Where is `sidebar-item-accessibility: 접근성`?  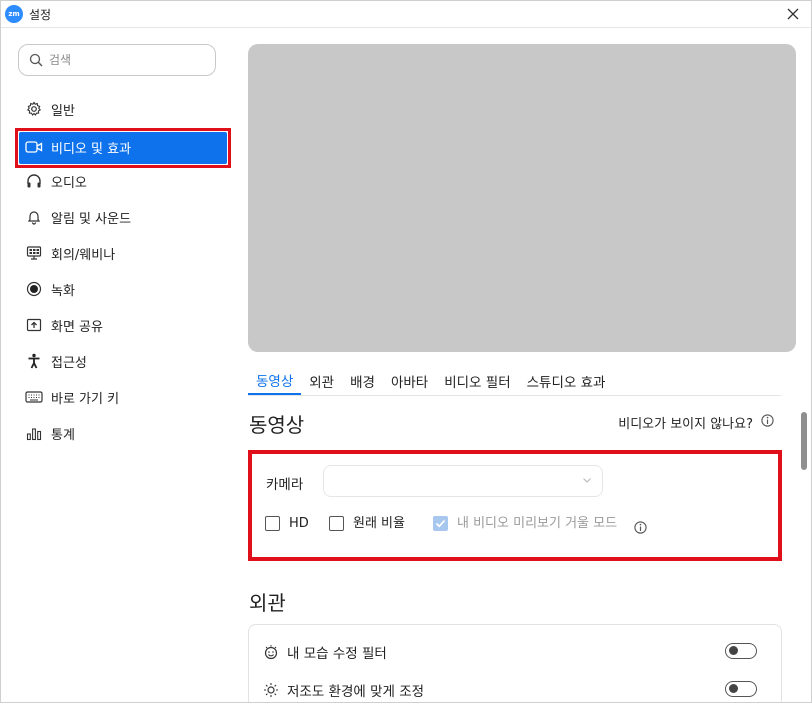 sidebar-item-accessibility: 접근성 is located at coordinates (123, 361).